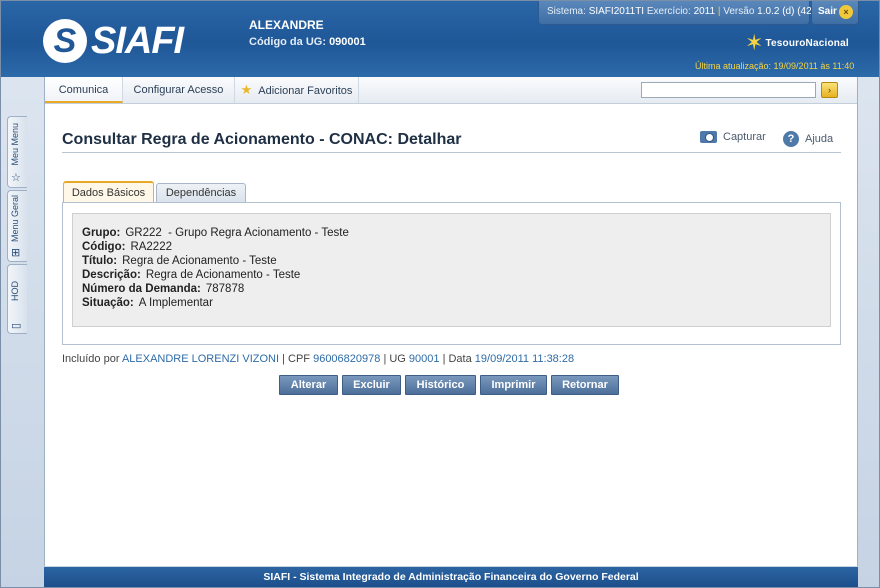 This screenshot has width=880, height=588. Describe the element at coordinates (15, 219) in the screenshot. I see `menu-geral-label: Menu Geral` at that location.